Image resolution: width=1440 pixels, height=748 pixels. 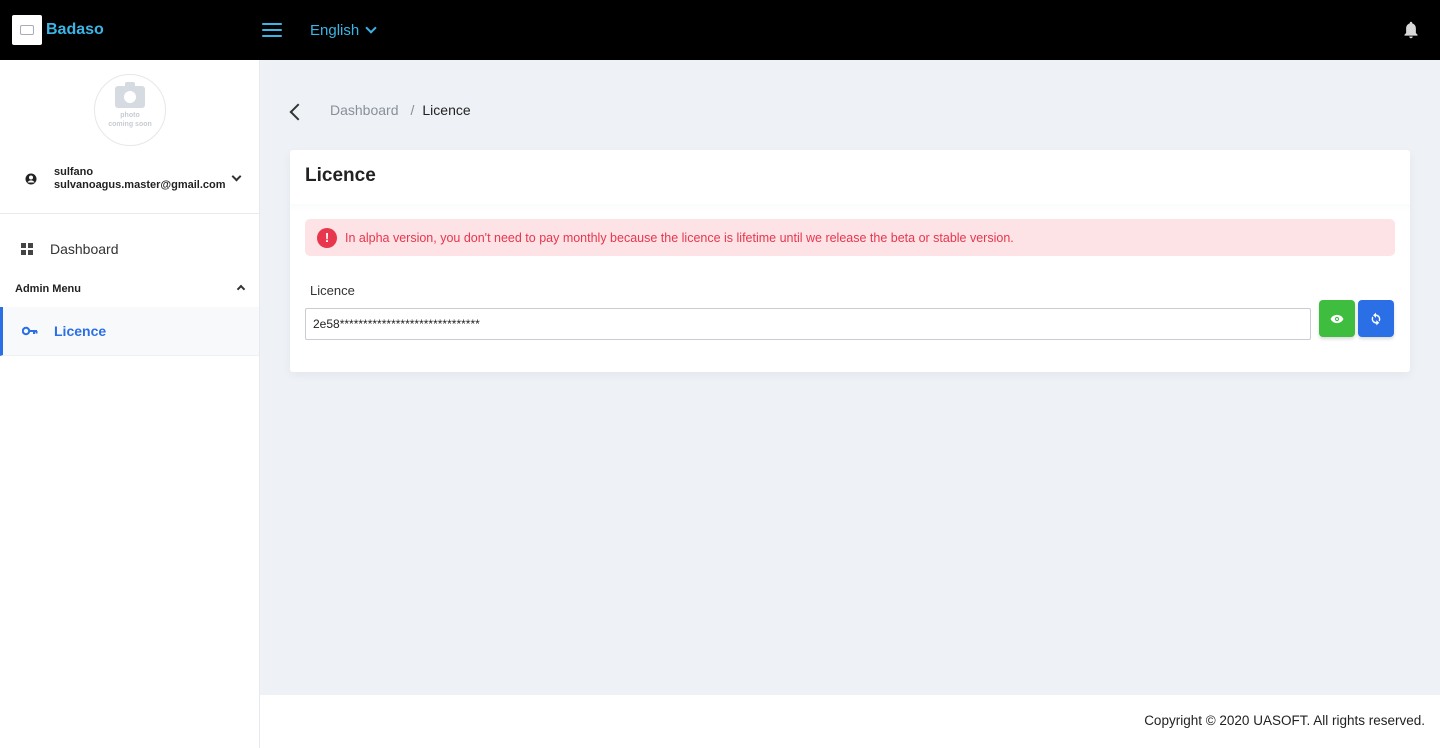 I want to click on card-title: Licence, so click(x=340, y=175).